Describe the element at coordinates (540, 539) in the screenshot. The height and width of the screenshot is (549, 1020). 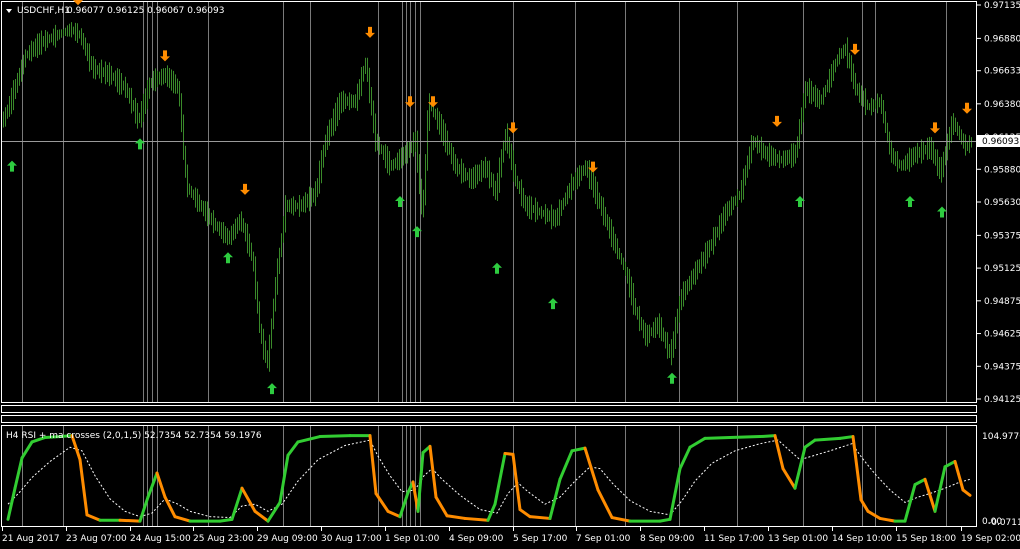
I see `time-label: 5 Sep 17:00` at that location.